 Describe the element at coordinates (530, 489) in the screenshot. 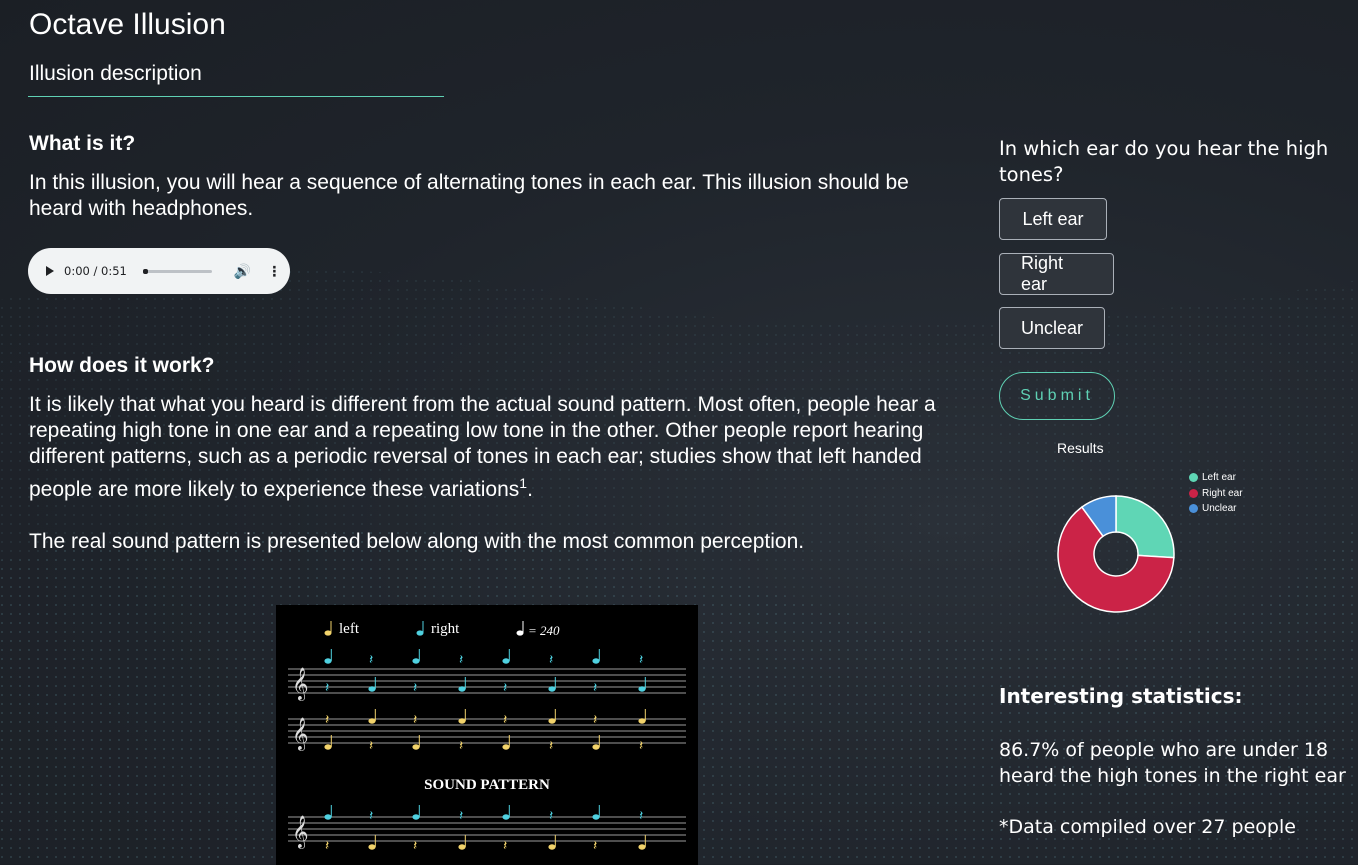

I see `how-text-end: .` at that location.